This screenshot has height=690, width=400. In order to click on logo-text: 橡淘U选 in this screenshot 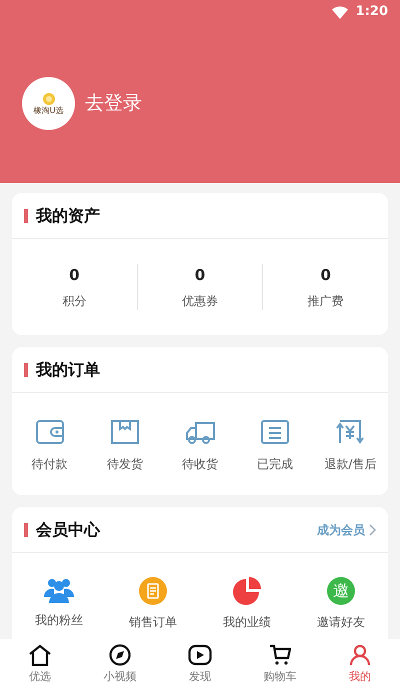, I will do `click(49, 110)`.